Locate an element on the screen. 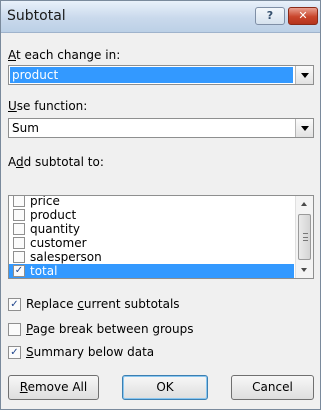 Image resolution: width=321 pixels, height=410 pixels. add-subtotal-label: Add subtotal to: is located at coordinates (56, 162).